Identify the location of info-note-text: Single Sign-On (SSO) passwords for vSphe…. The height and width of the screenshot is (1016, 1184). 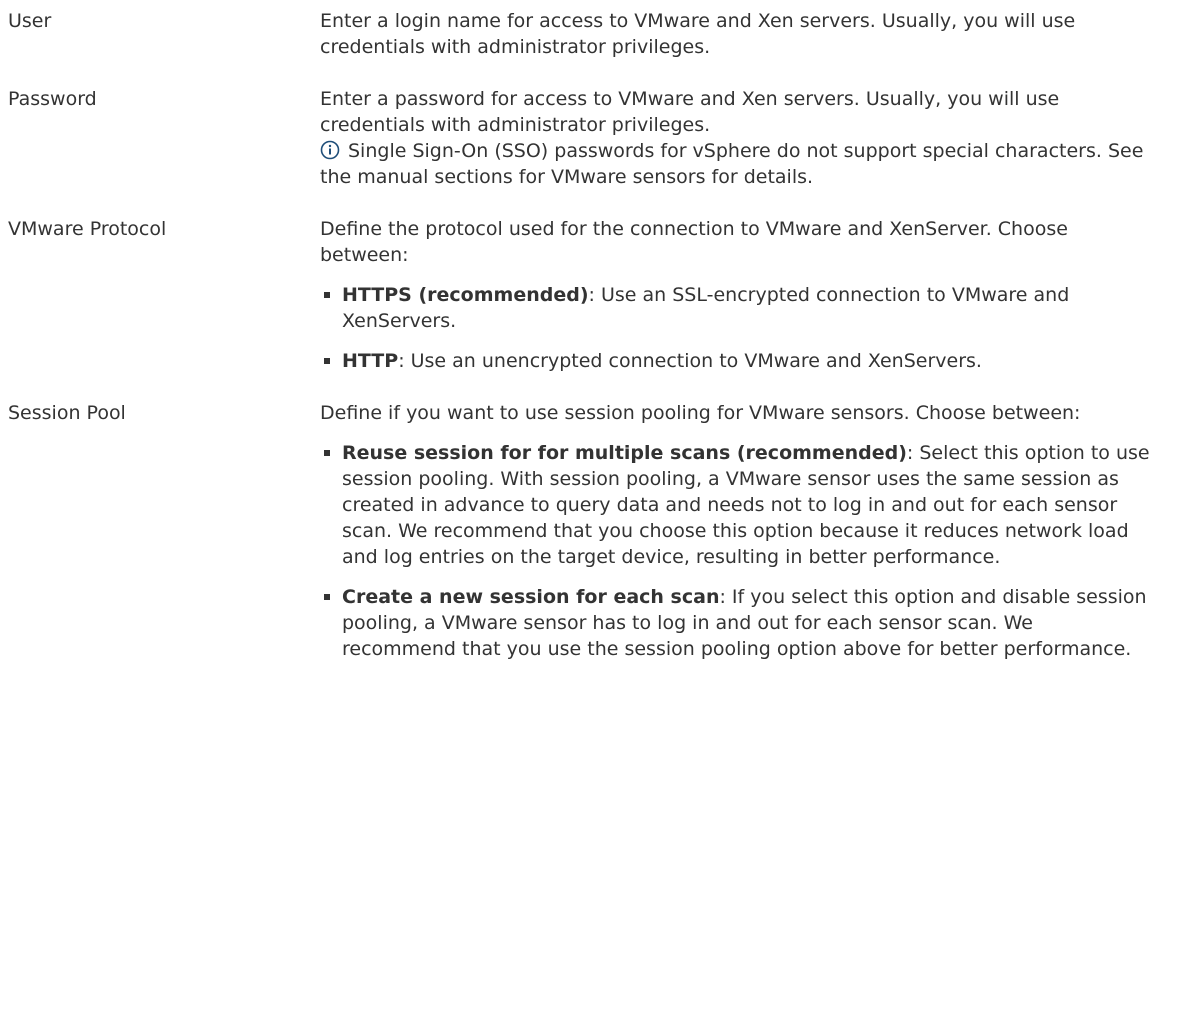
(732, 164).